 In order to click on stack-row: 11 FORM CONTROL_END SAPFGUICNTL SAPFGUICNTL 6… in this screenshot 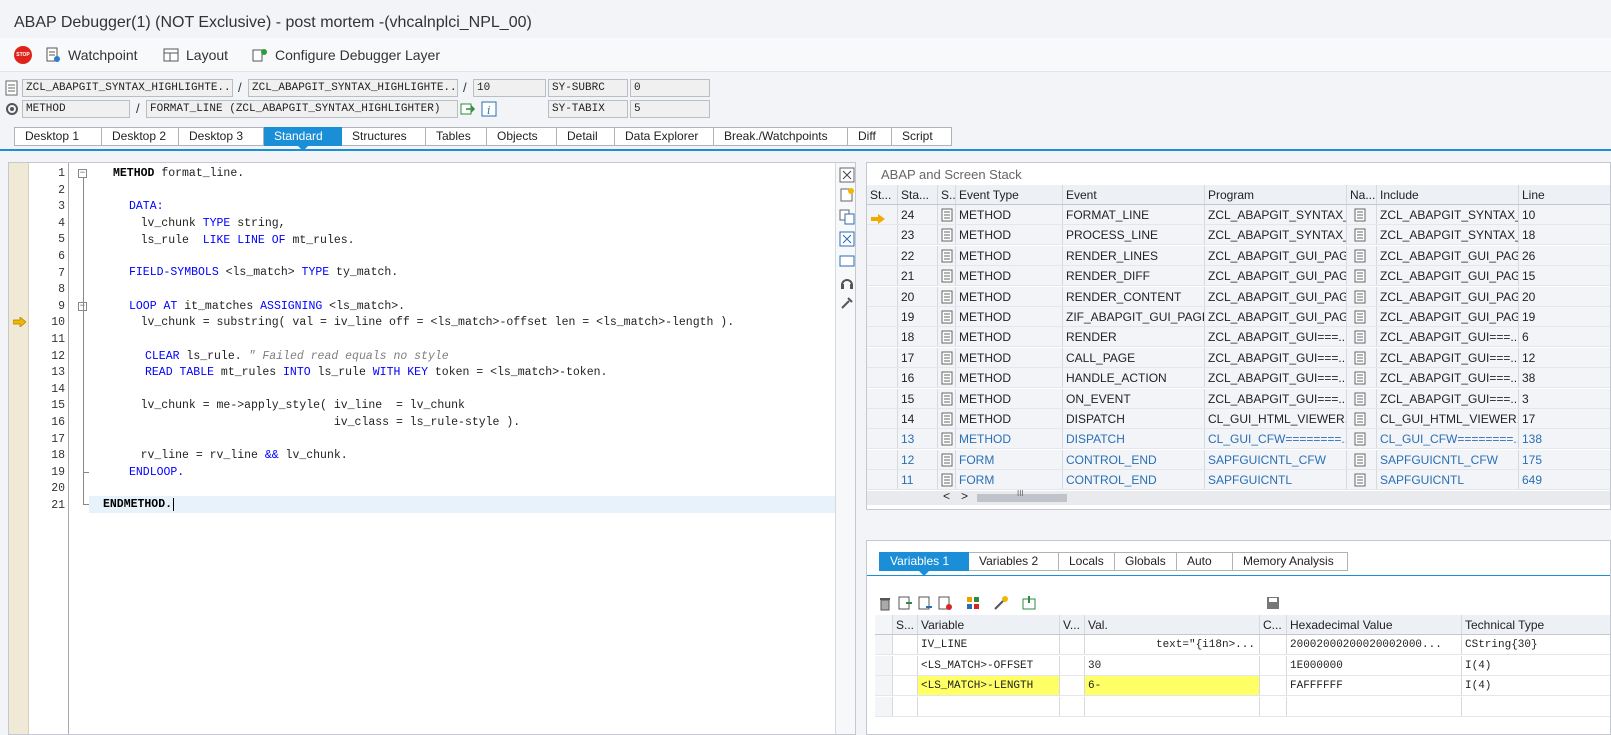, I will do `click(1238, 480)`.